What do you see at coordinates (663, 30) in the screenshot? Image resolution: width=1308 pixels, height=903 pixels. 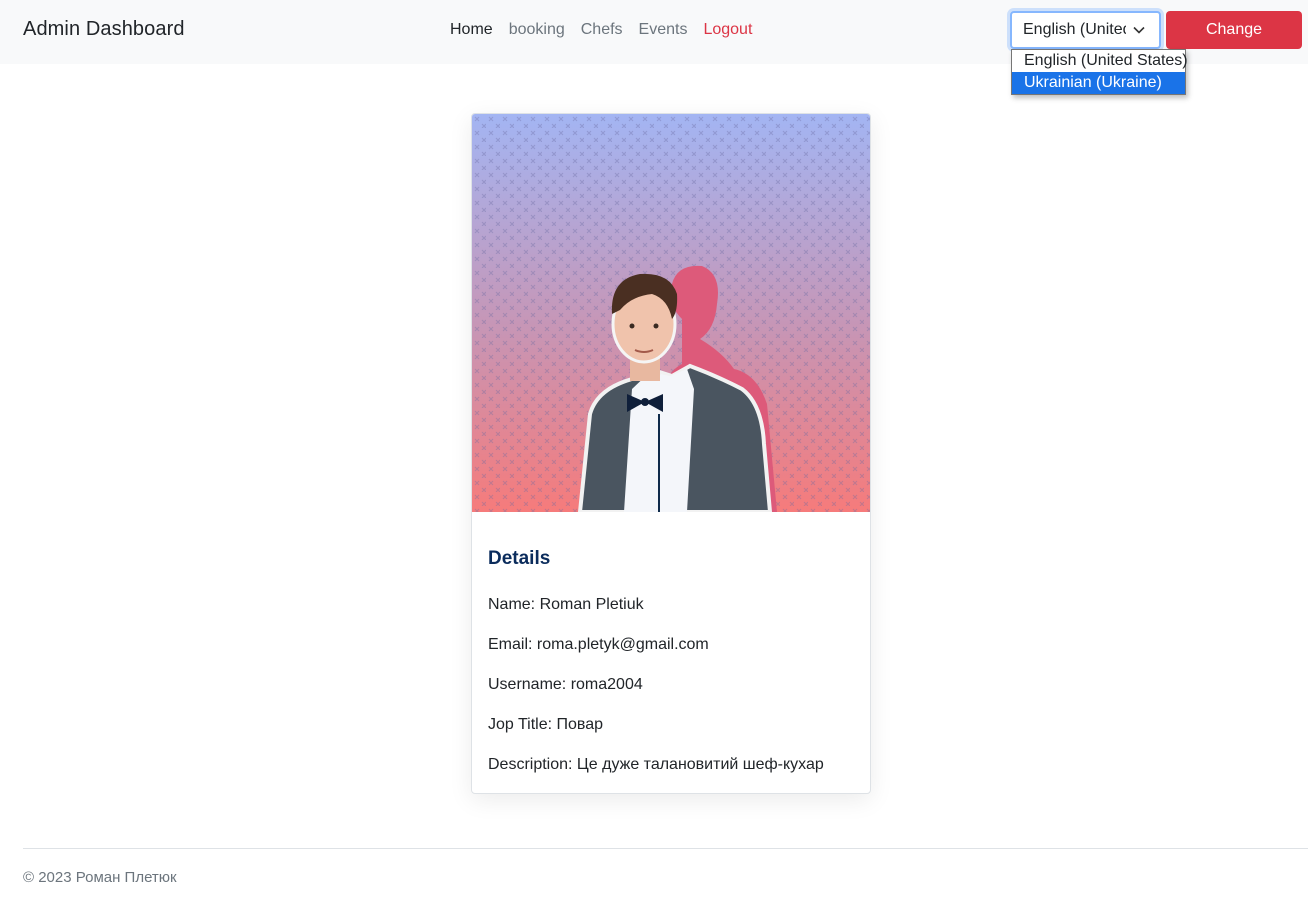 I see `nav-events: Events` at bounding box center [663, 30].